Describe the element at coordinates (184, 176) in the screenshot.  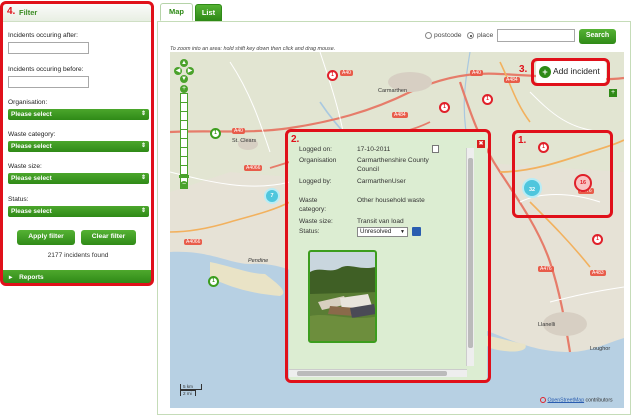
I see `zoom-slider-handle` at that location.